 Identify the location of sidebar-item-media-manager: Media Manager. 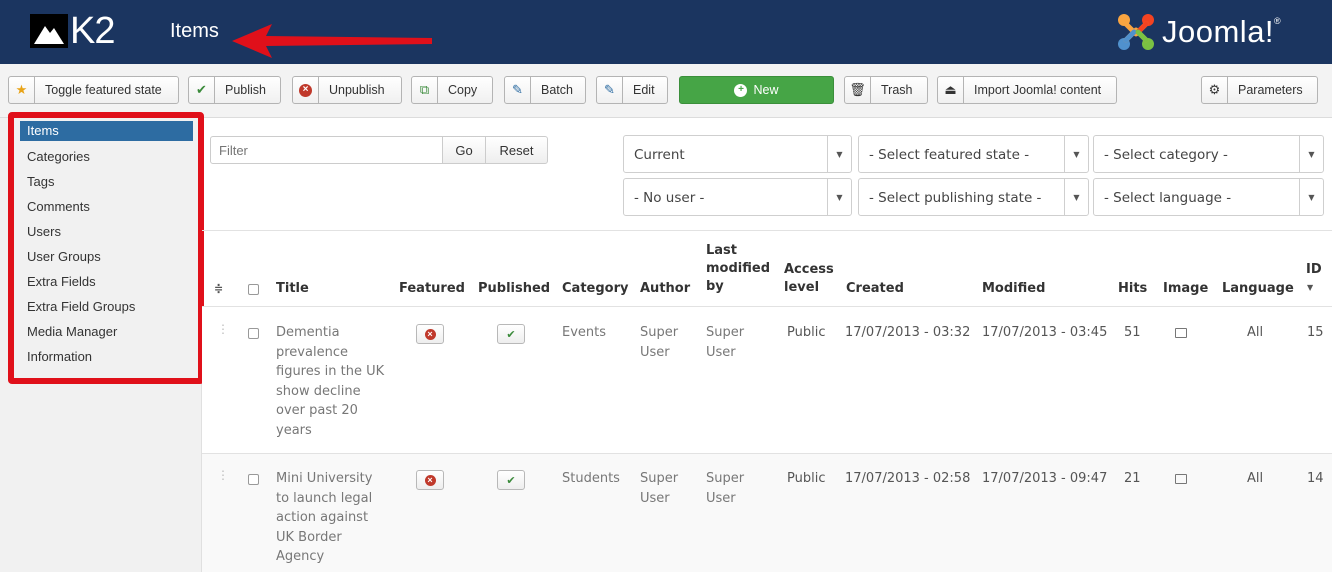
(106, 331).